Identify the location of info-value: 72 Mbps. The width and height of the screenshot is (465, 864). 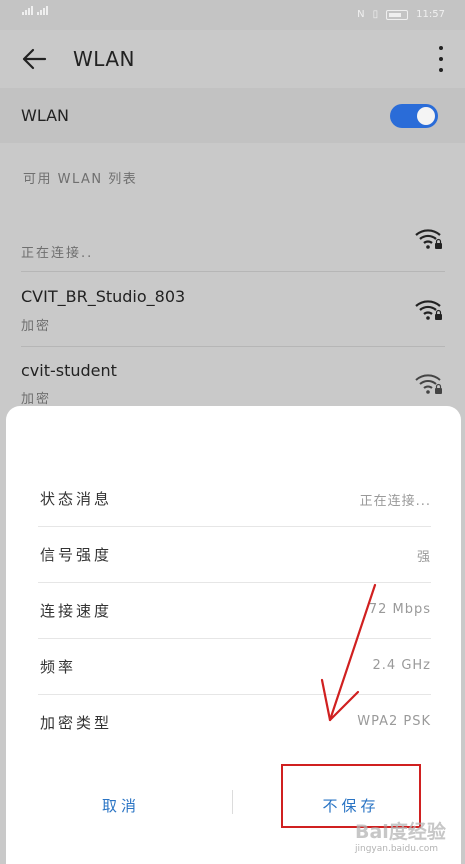
(399, 609).